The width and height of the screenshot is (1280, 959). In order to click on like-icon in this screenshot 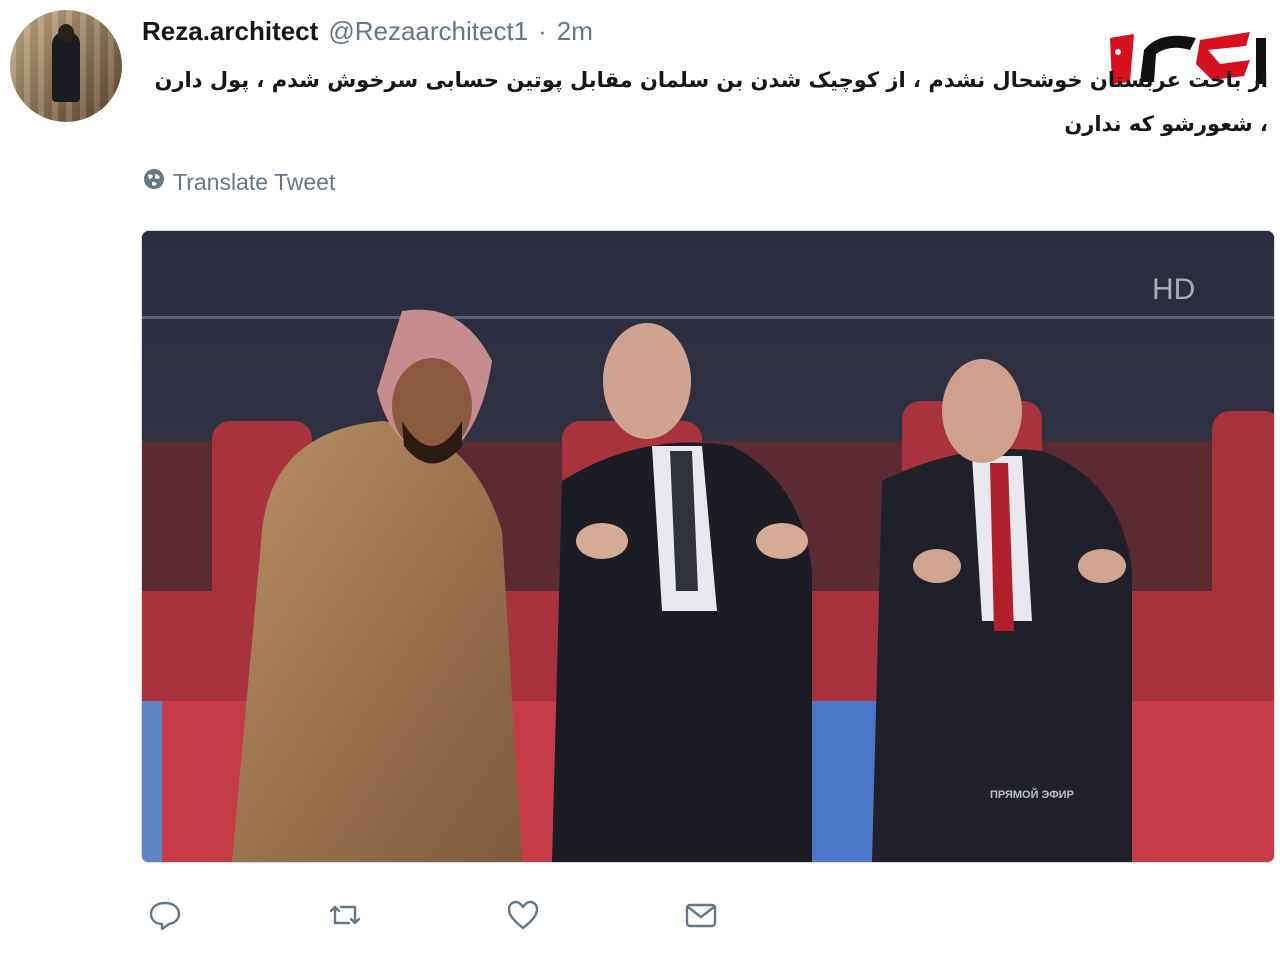, I will do `click(523, 915)`.